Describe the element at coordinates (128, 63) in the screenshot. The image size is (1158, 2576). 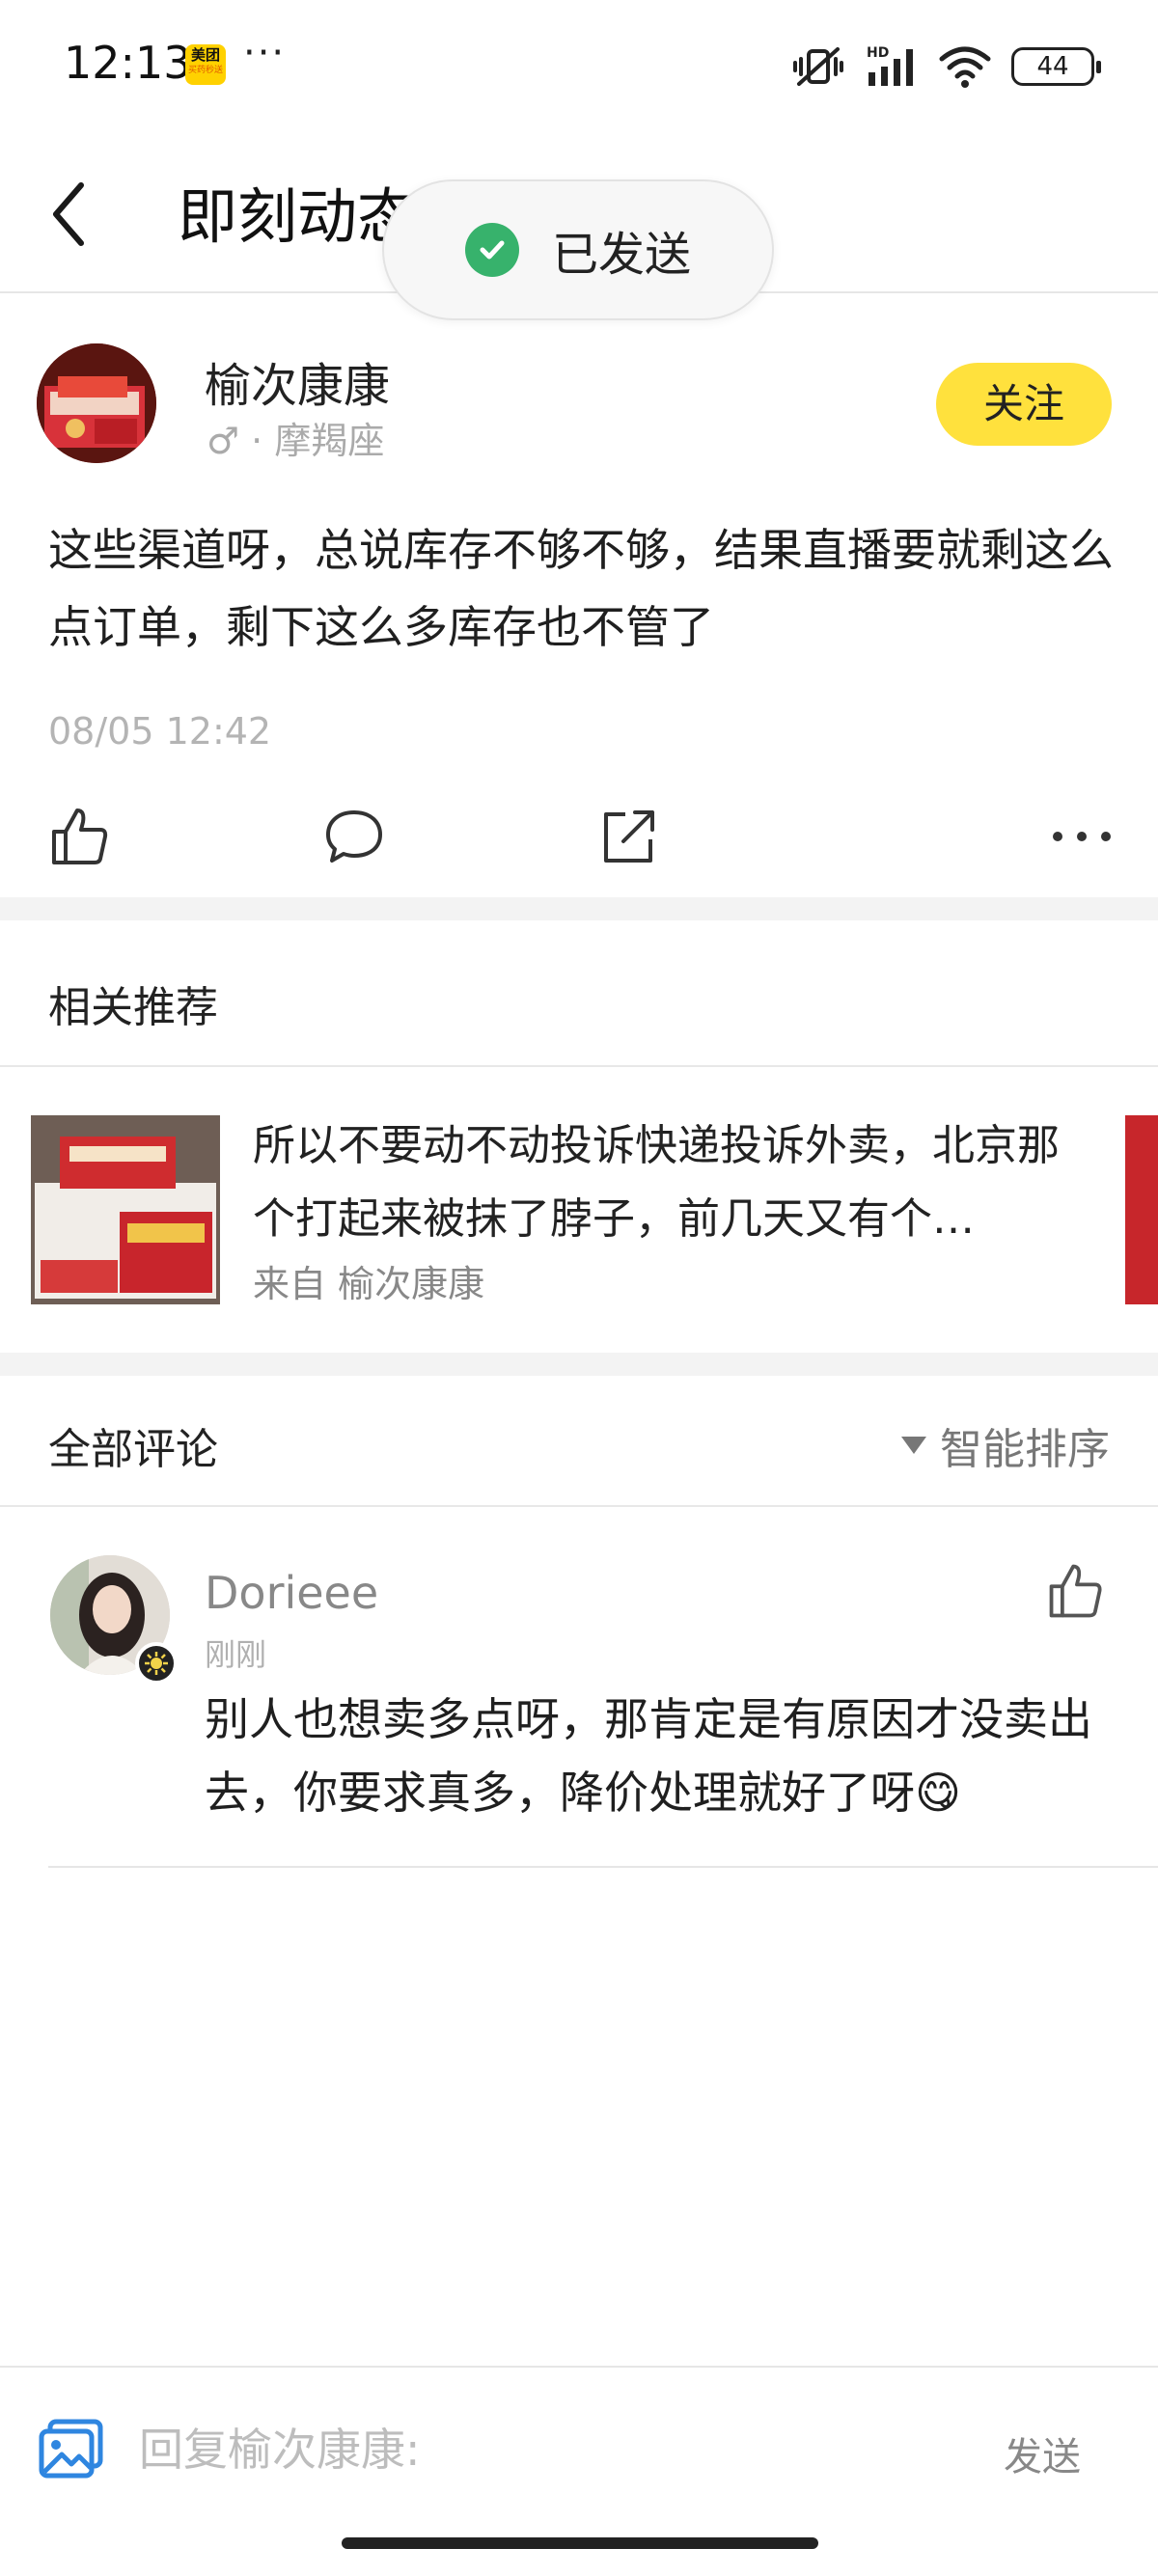
I see `status-time: 12:13` at that location.